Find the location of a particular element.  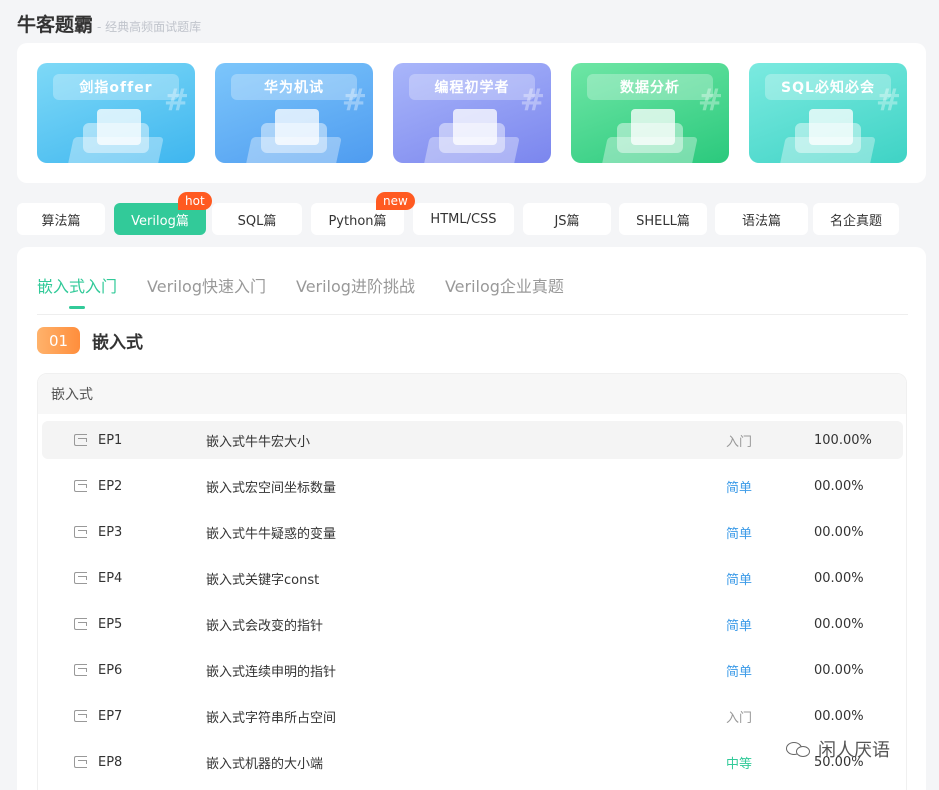

difficulty-label: 中等 is located at coordinates (739, 764).